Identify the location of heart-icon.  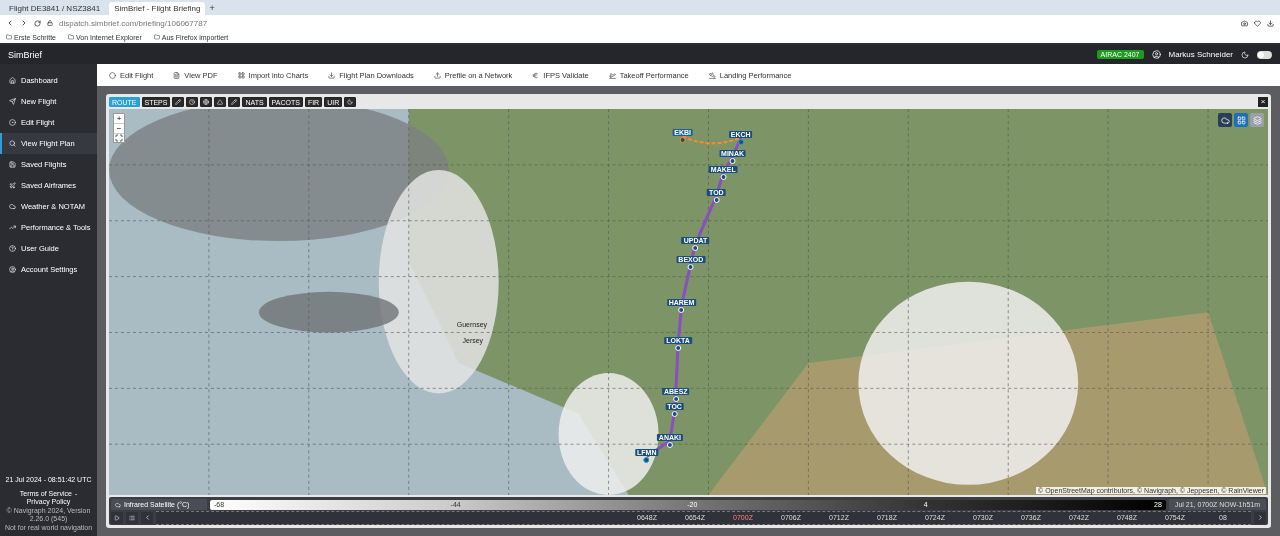
(1257, 23).